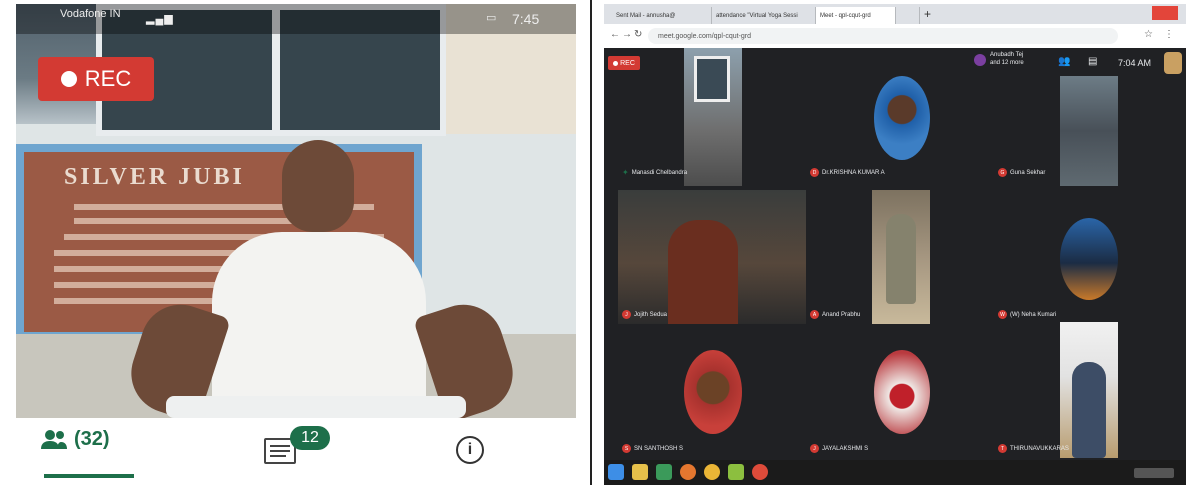 The height and width of the screenshot is (485, 1190). Describe the element at coordinates (296, 19) in the screenshot. I see `phone-status-bar: Vodafone IN ▂▄▆ ▭ 7:45` at that location.